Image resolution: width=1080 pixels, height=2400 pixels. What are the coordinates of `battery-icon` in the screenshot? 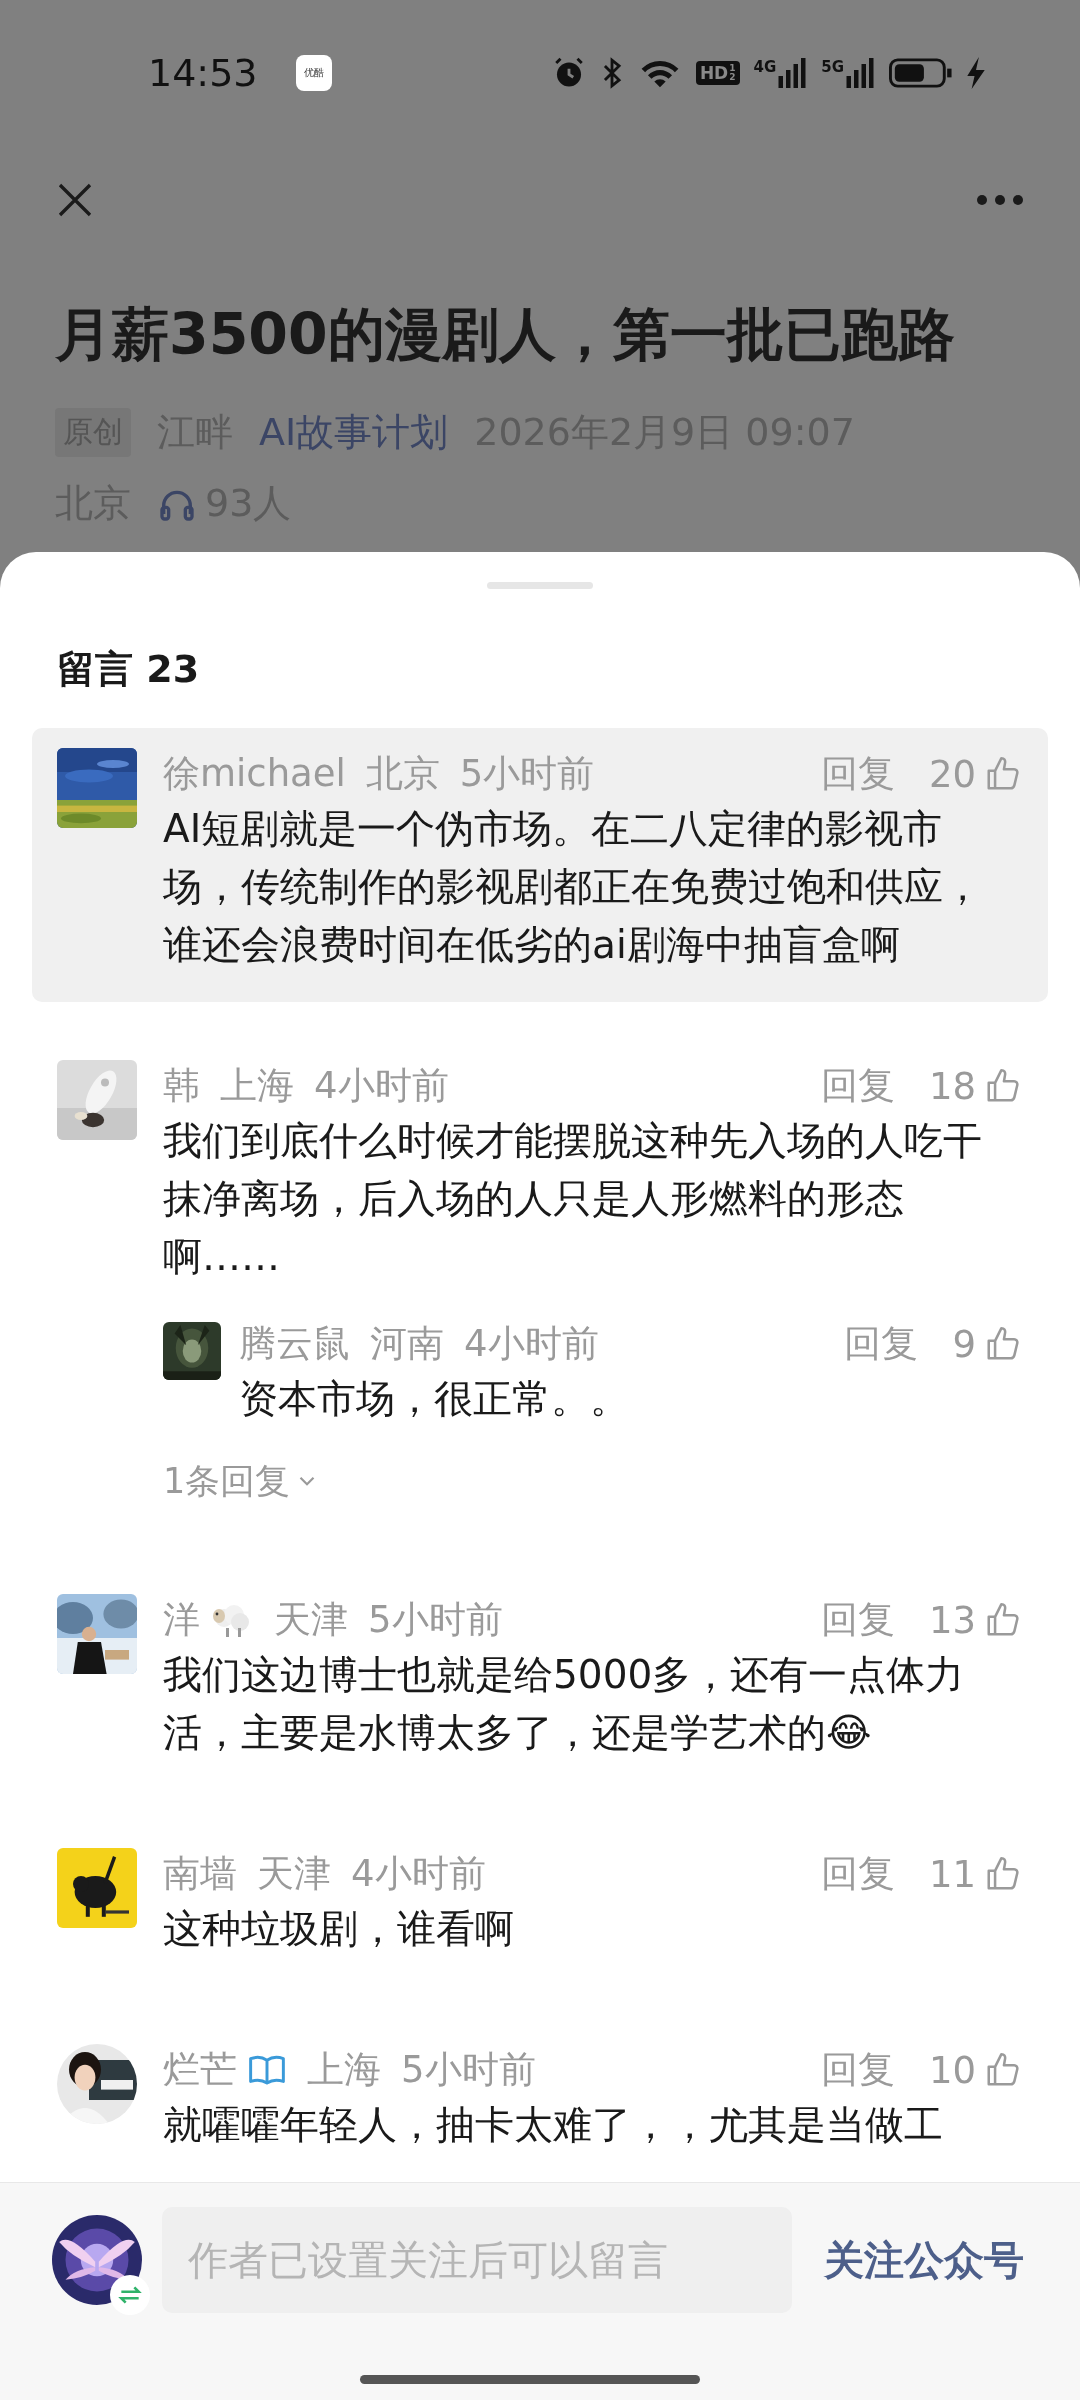 It's located at (921, 72).